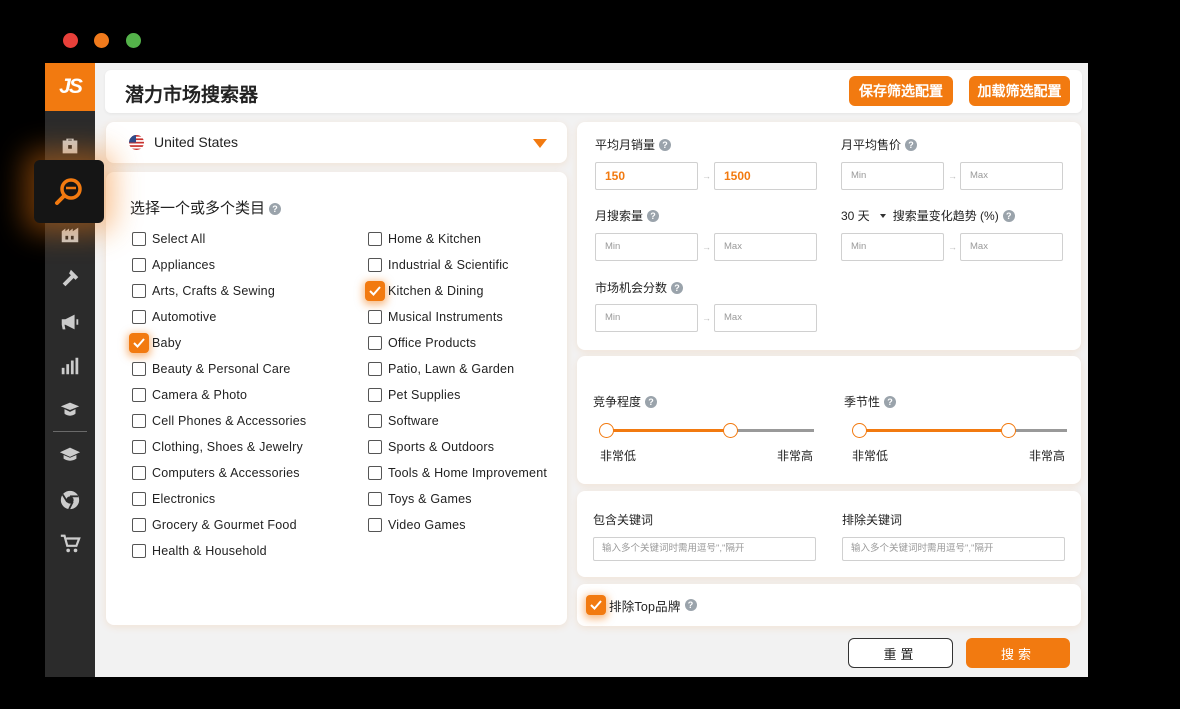  Describe the element at coordinates (435, 317) in the screenshot. I see `category-item-musical-instruments: Musical Instruments` at that location.